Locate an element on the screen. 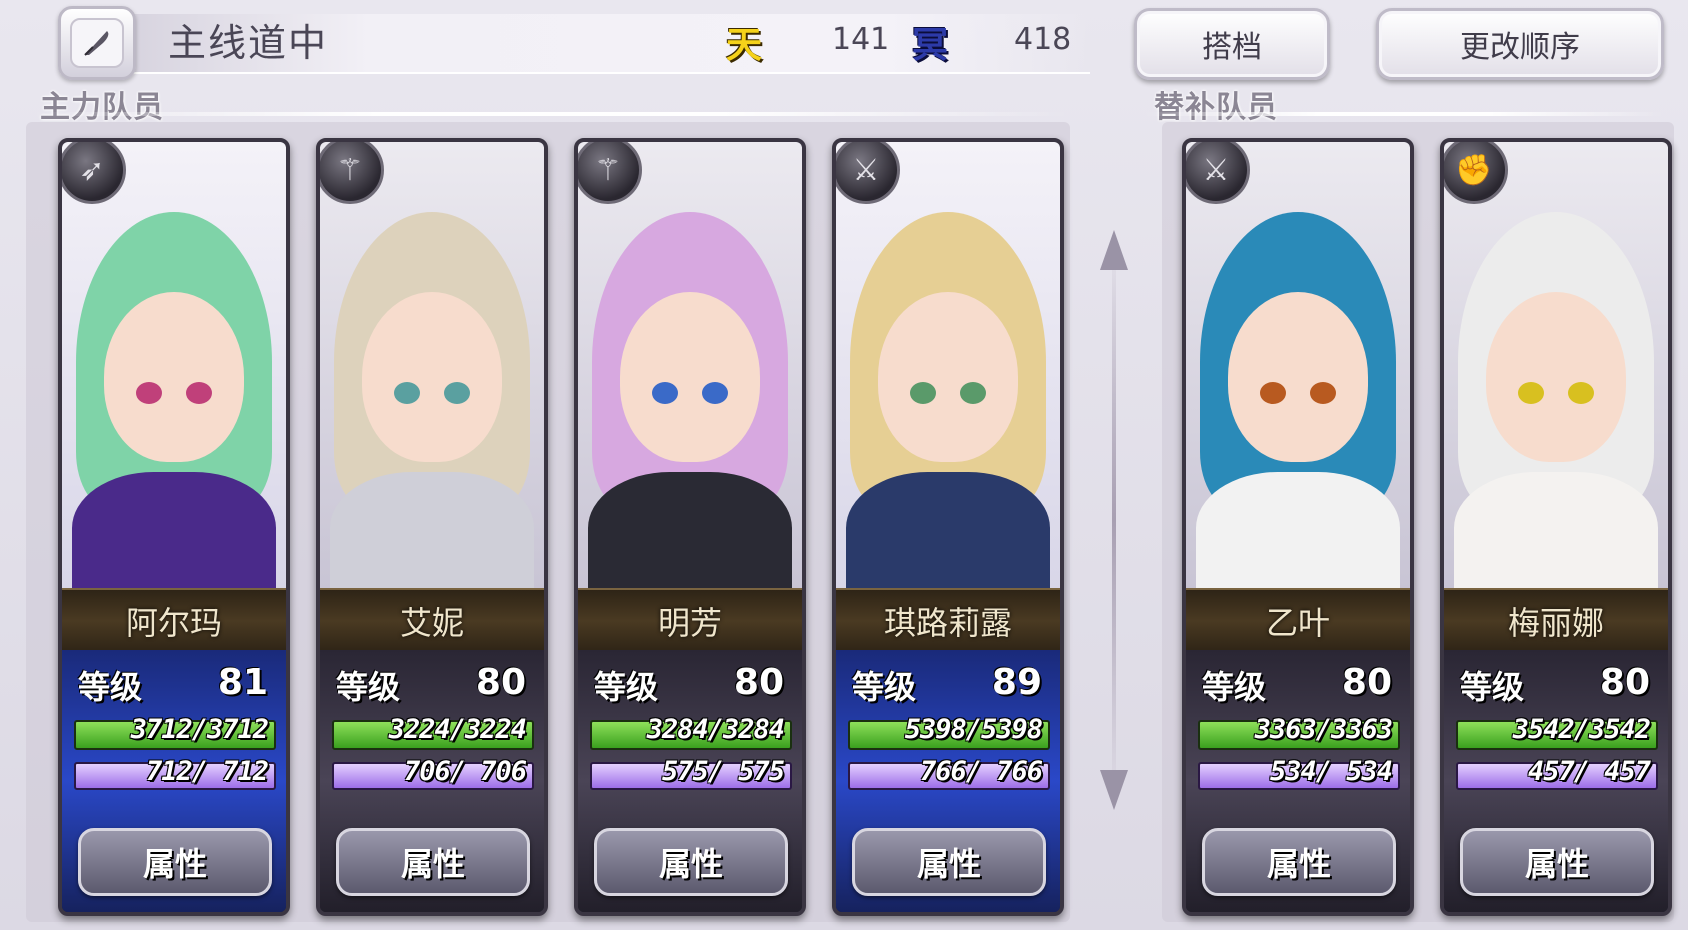  hp-bar: 3712/3712 is located at coordinates (175, 732).